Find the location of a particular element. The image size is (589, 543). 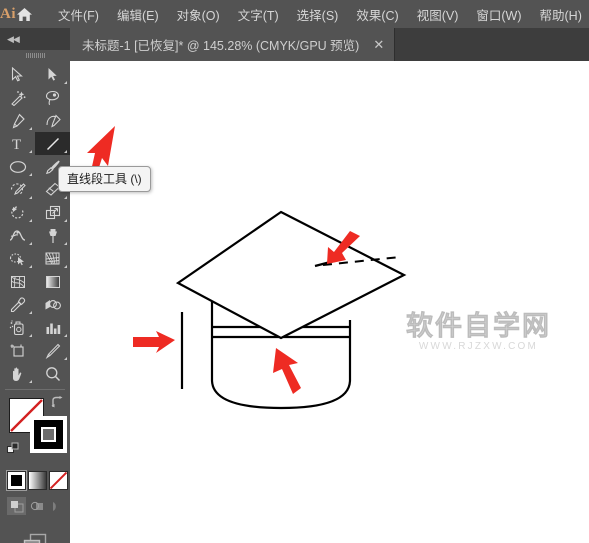

menu-effect: 效果(C) is located at coordinates (377, 14).